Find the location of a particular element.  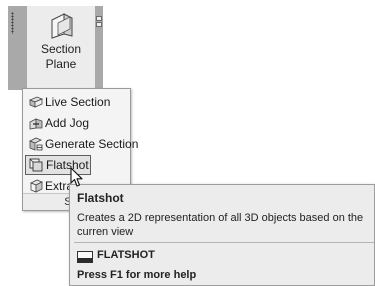

tooltip-title: Flatshot is located at coordinates (100, 198).